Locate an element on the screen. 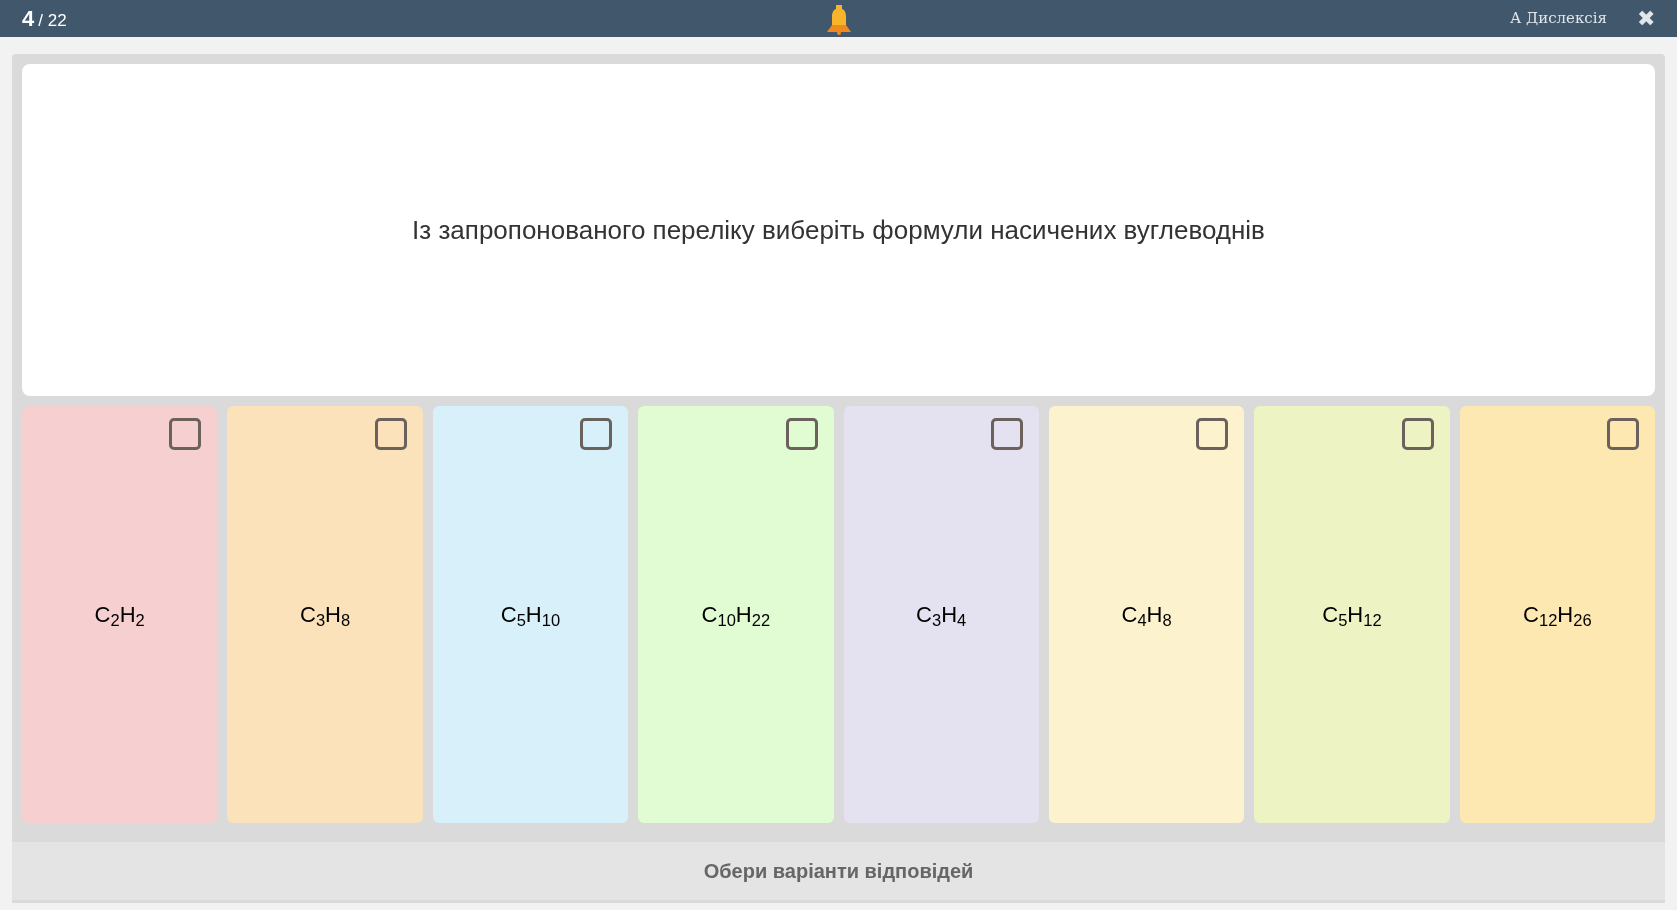 This screenshot has width=1677, height=910. answer-card: C$_{10}$H$_{22}$ is located at coordinates (736, 614).